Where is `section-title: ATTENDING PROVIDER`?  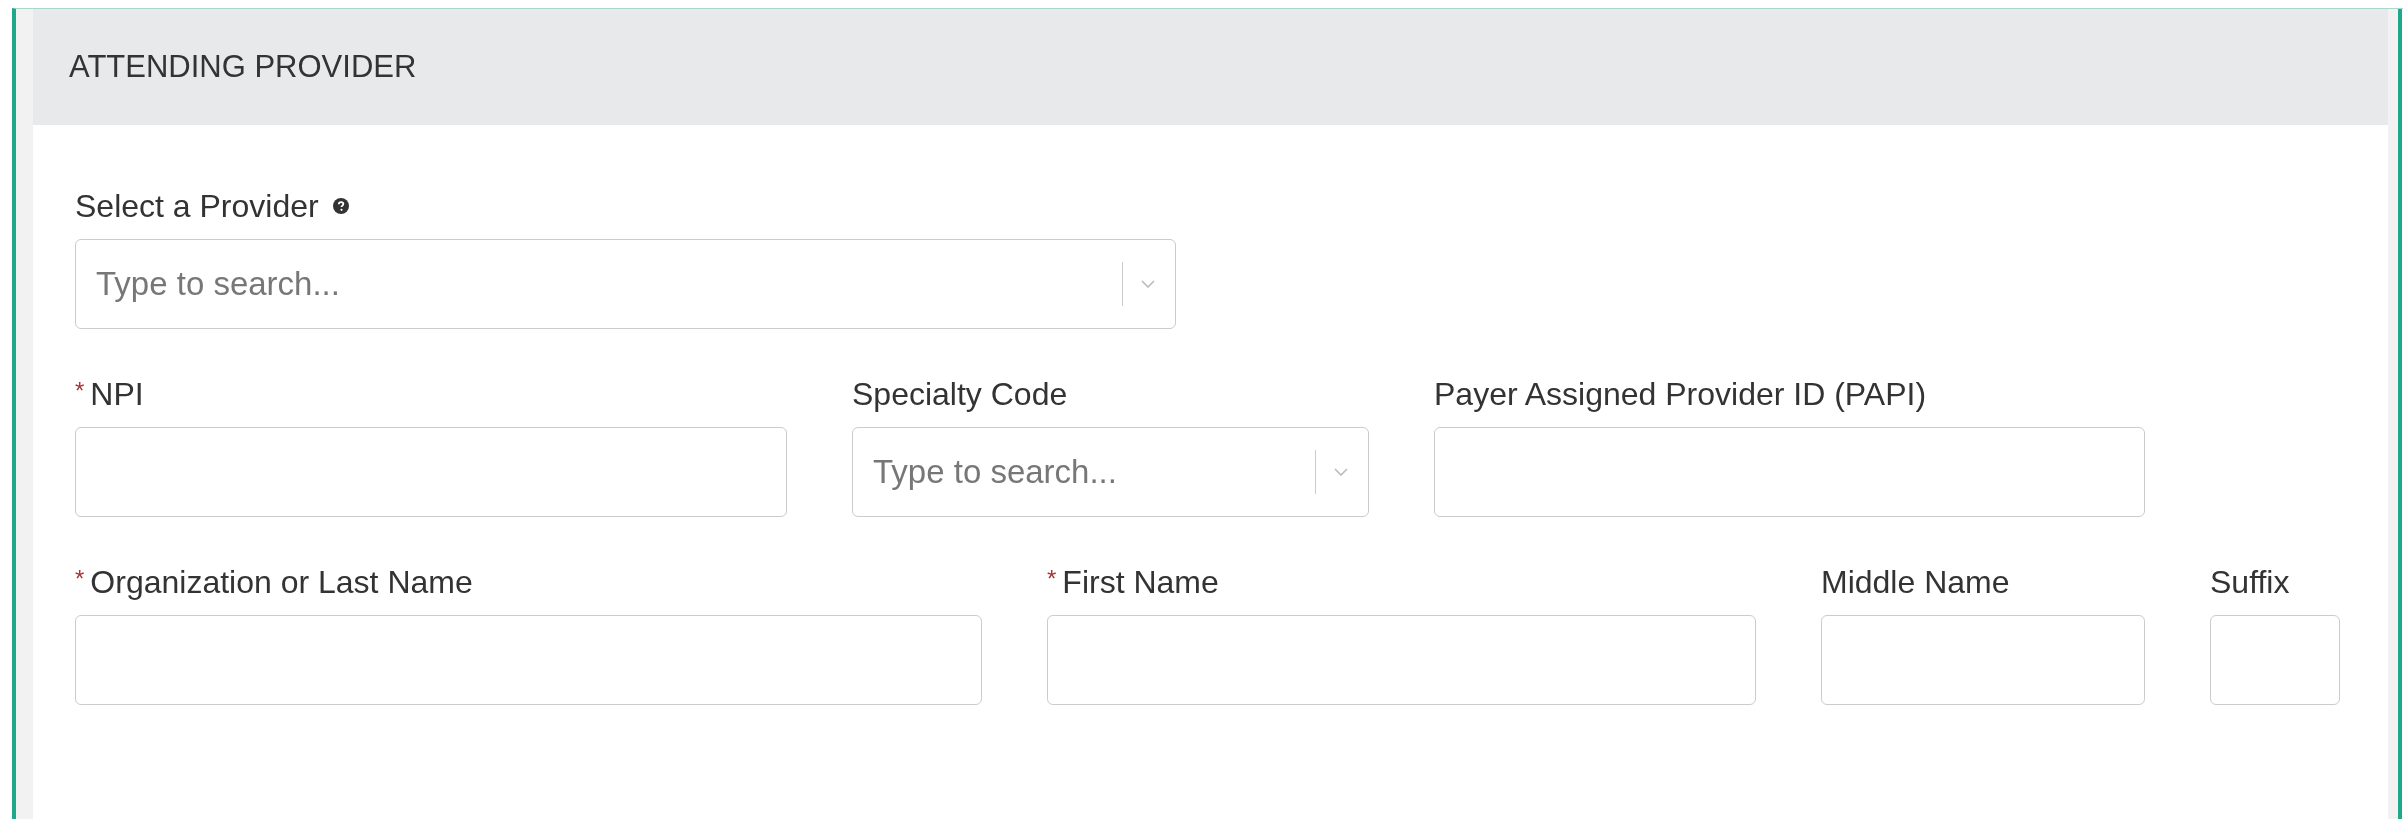
section-title: ATTENDING PROVIDER is located at coordinates (243, 67).